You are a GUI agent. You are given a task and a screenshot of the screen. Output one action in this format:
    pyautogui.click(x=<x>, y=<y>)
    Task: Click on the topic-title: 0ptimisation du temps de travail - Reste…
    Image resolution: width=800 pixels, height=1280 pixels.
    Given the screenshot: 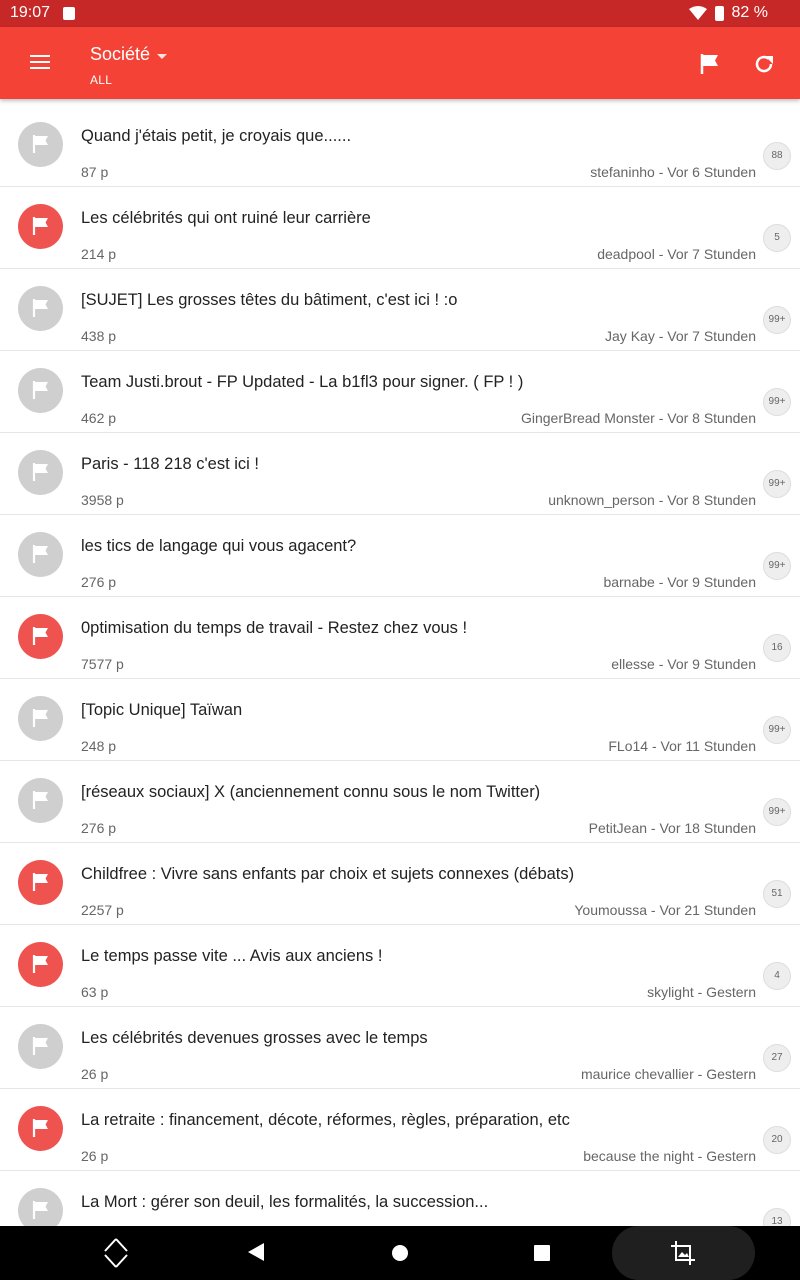 What is the action you would take?
    pyautogui.click(x=274, y=628)
    